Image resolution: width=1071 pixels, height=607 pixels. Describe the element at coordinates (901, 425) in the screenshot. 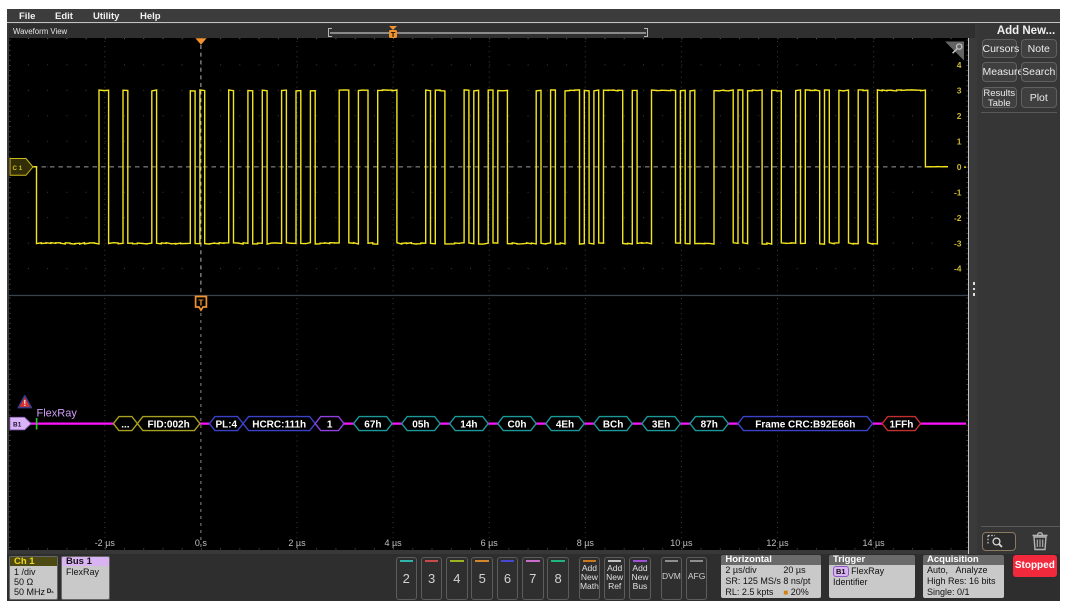

I see `svg-text: 1FFh` at that location.